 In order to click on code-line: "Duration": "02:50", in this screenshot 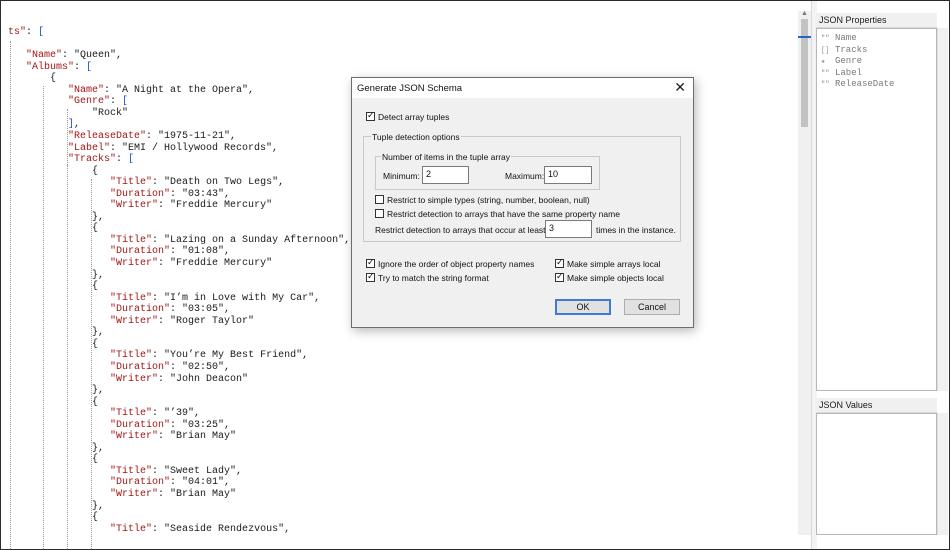, I will do `click(119, 368)`.